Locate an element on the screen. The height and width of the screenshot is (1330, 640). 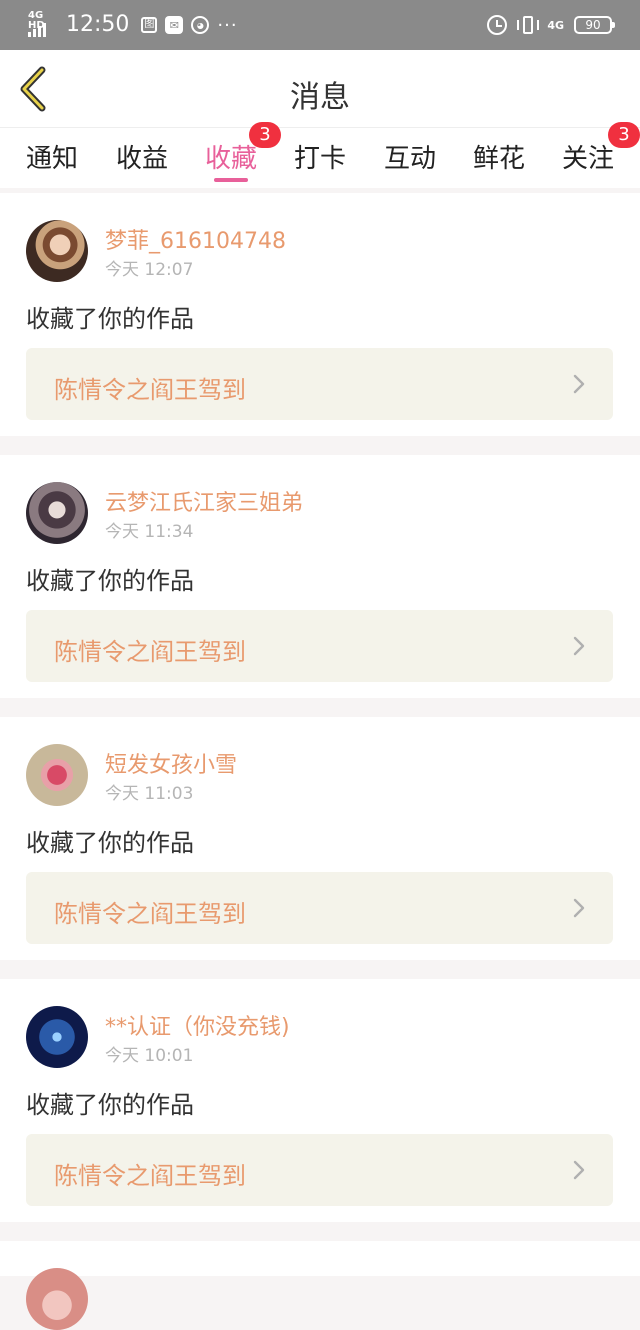
tab-earnings: 收益 is located at coordinates (142, 162).